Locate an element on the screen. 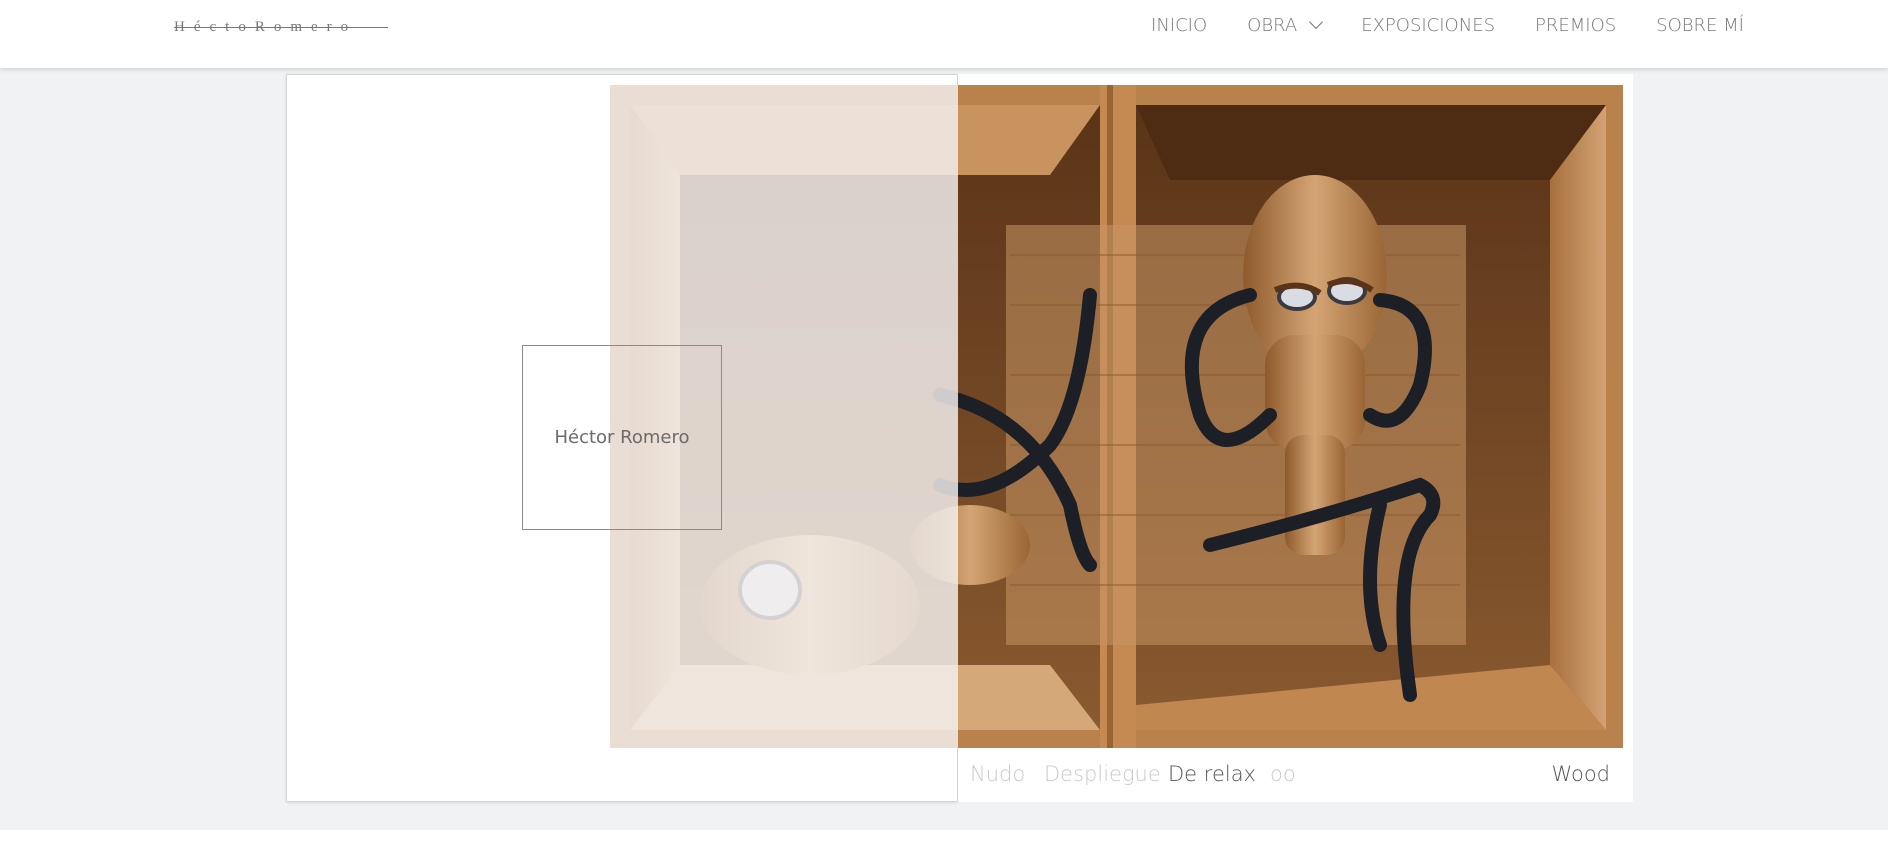  caption-oo: oo is located at coordinates (1283, 774).